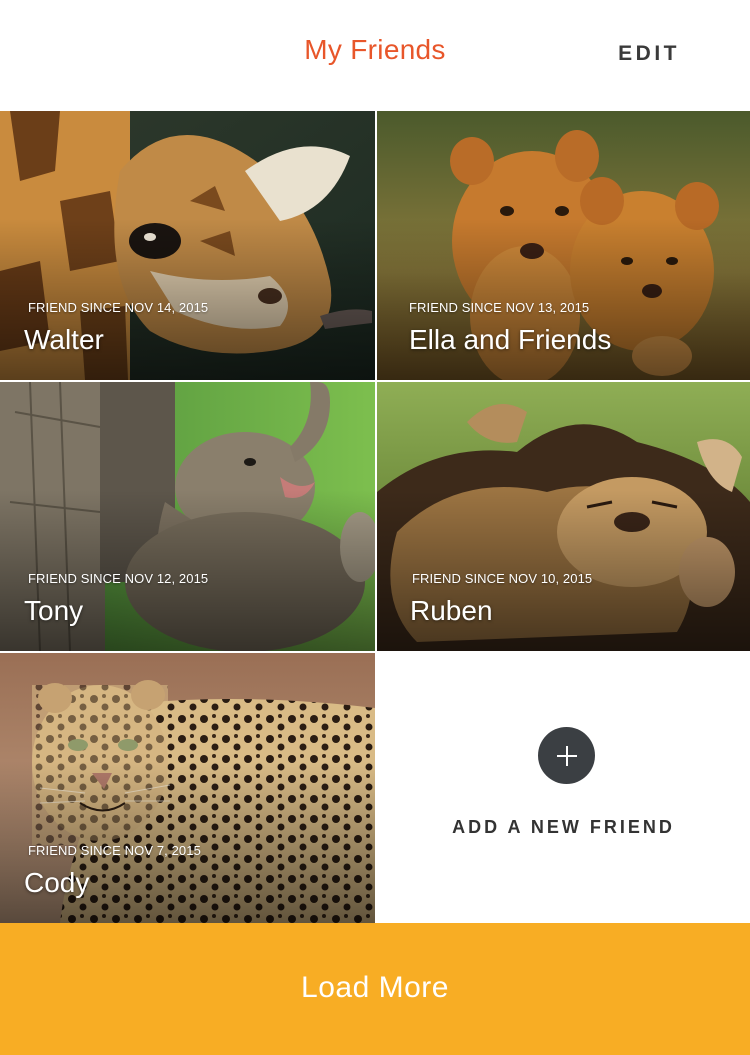 The height and width of the screenshot is (1055, 750). Describe the element at coordinates (502, 578) in the screenshot. I see `friend-since-date: FRIEND SINCE NOV 10, 2015` at that location.